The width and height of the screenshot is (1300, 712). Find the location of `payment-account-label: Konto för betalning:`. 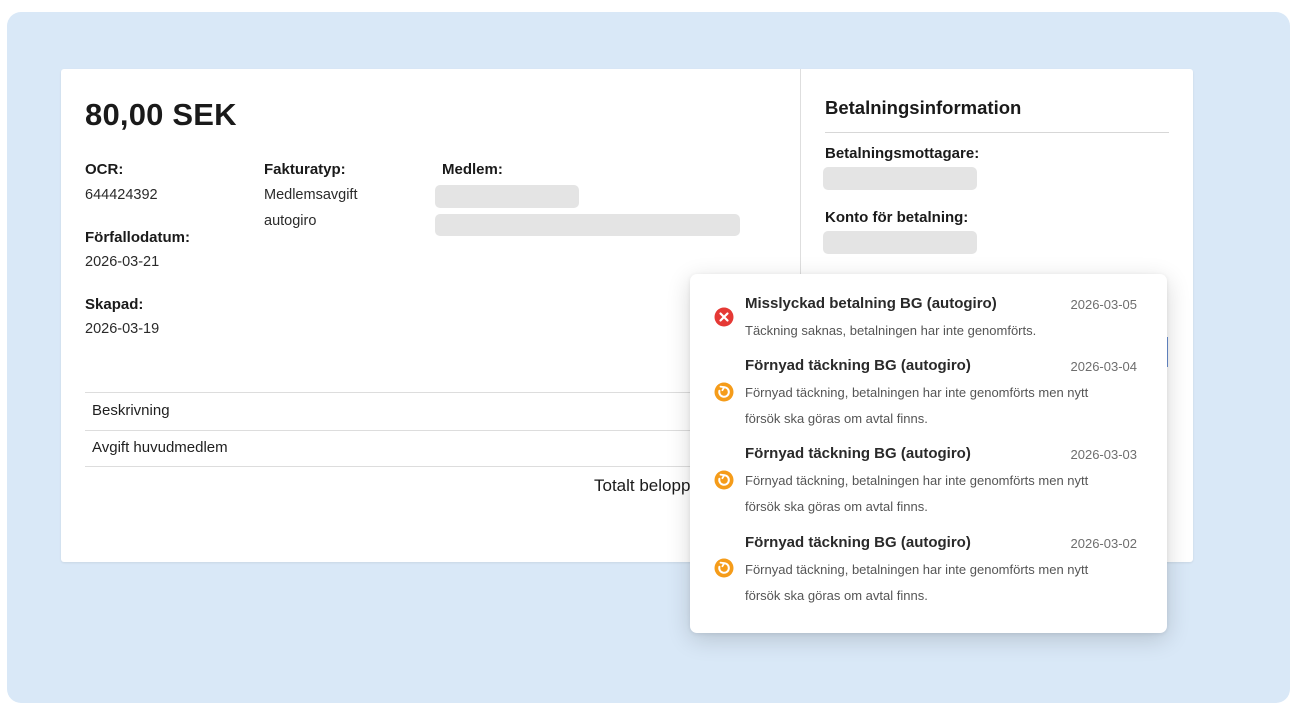

payment-account-label: Konto för betalning: is located at coordinates (897, 217).